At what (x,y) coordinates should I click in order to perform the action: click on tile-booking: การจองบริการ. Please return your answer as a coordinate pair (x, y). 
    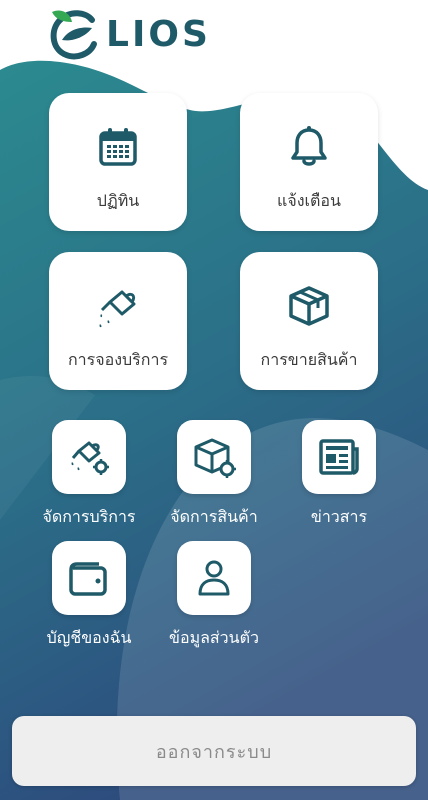
    Looking at the image, I should click on (118, 321).